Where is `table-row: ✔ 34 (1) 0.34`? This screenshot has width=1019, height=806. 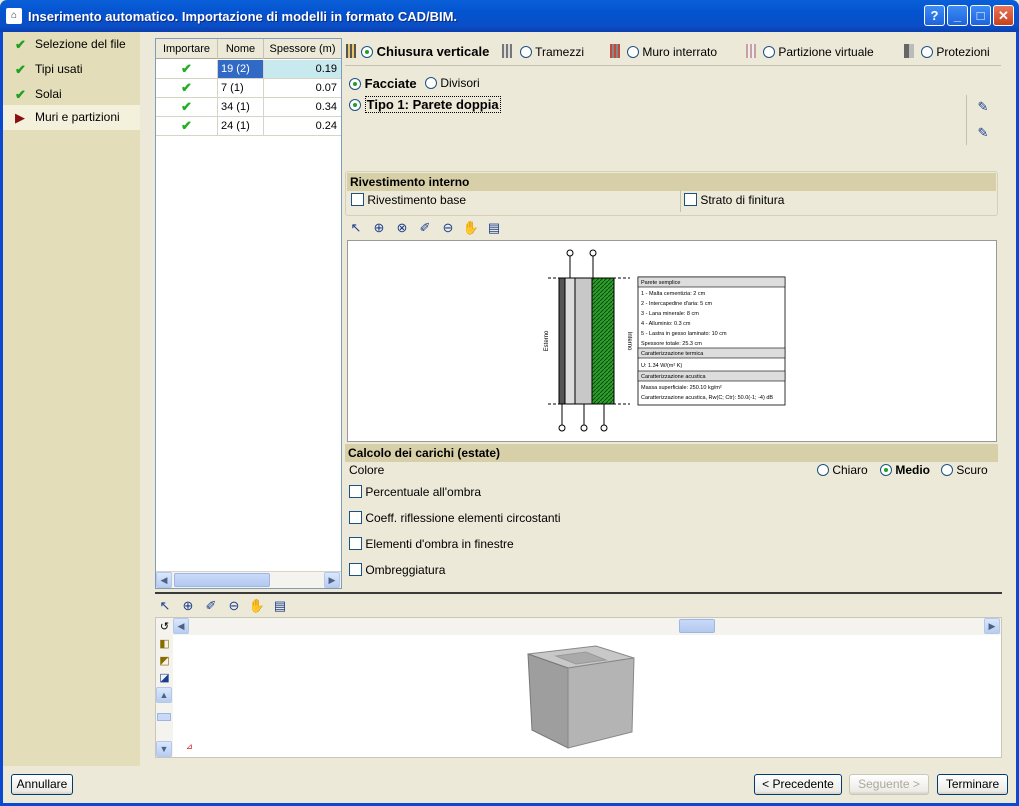
table-row: ✔ 34 (1) 0.34 is located at coordinates (248, 107).